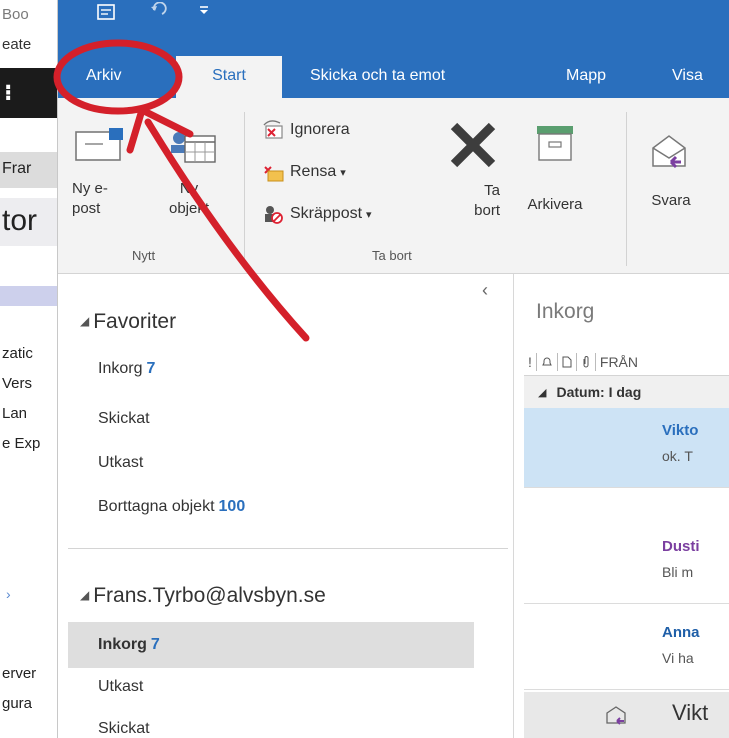 This screenshot has width=729, height=738. Describe the element at coordinates (681, 632) in the screenshot. I see `message-sender: Anna` at that location.